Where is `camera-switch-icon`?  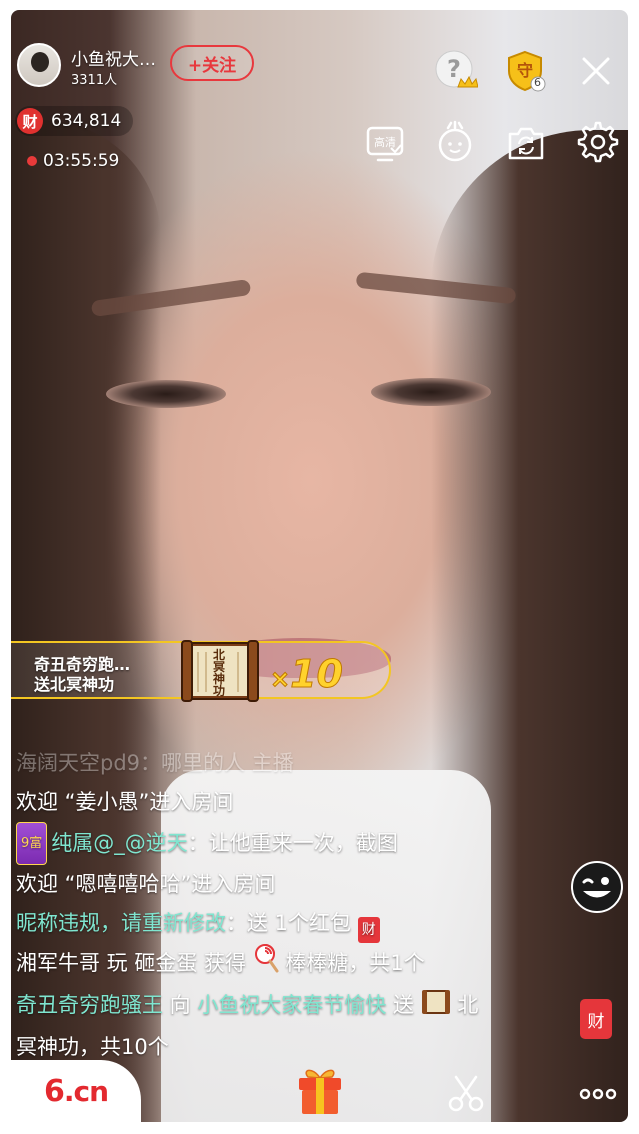
camera-switch-icon is located at coordinates (526, 143).